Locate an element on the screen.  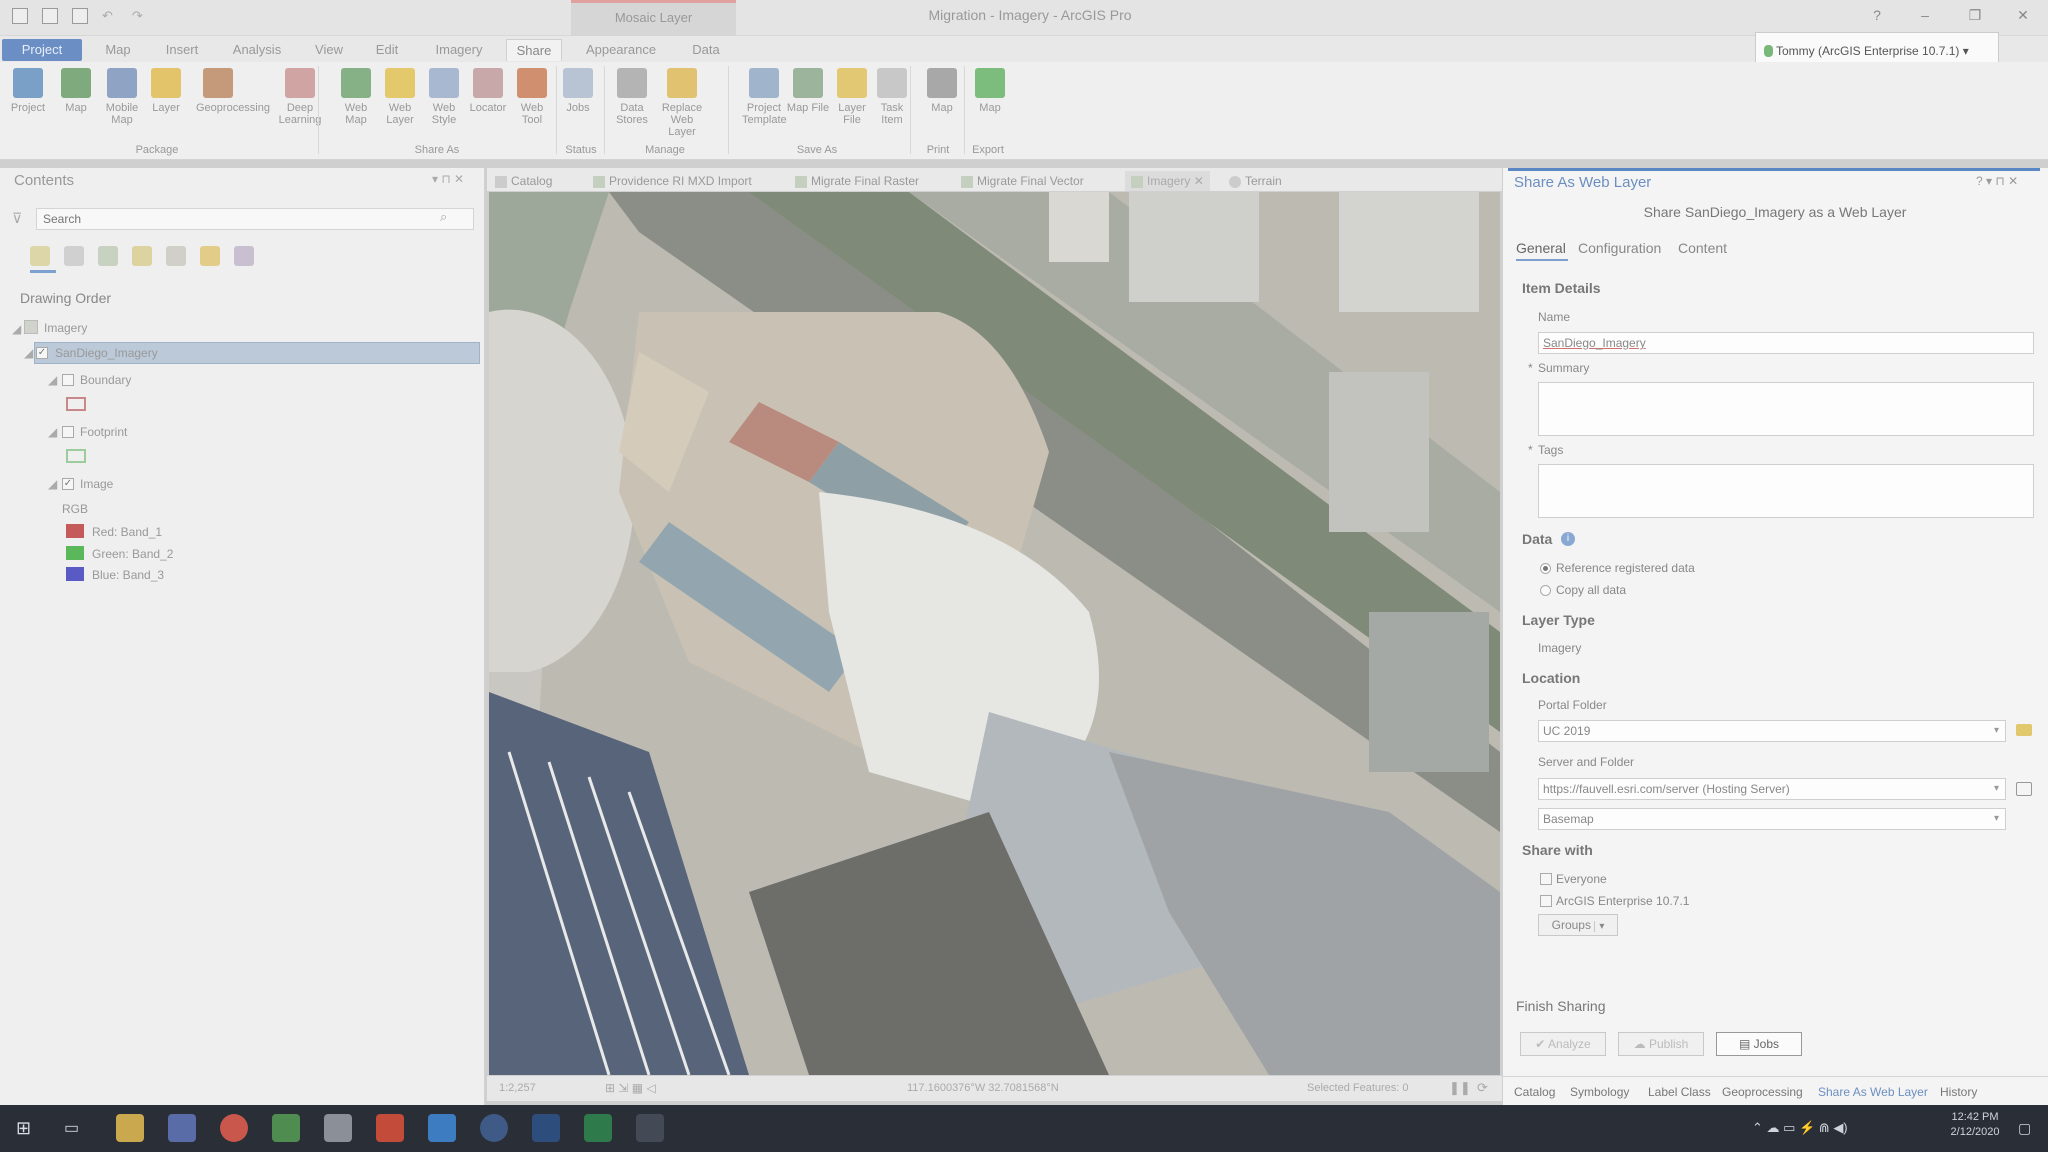
copy-data-radio is located at coordinates (1545, 590).